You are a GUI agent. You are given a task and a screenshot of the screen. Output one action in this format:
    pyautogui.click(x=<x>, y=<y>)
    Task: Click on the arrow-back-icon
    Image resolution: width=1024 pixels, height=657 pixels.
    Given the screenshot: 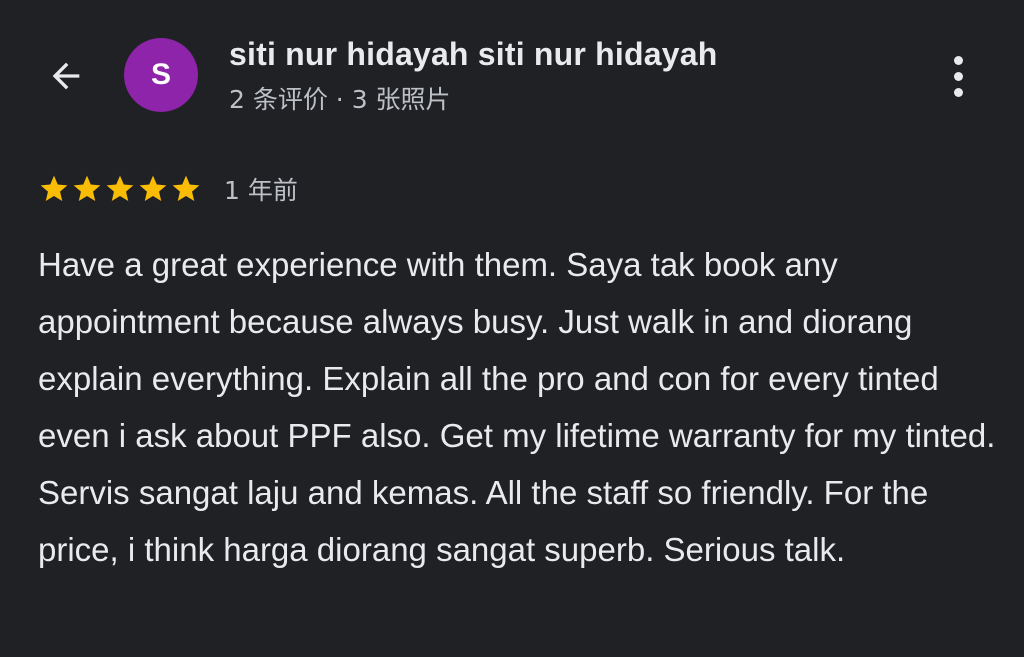 What is the action you would take?
    pyautogui.click(x=66, y=76)
    